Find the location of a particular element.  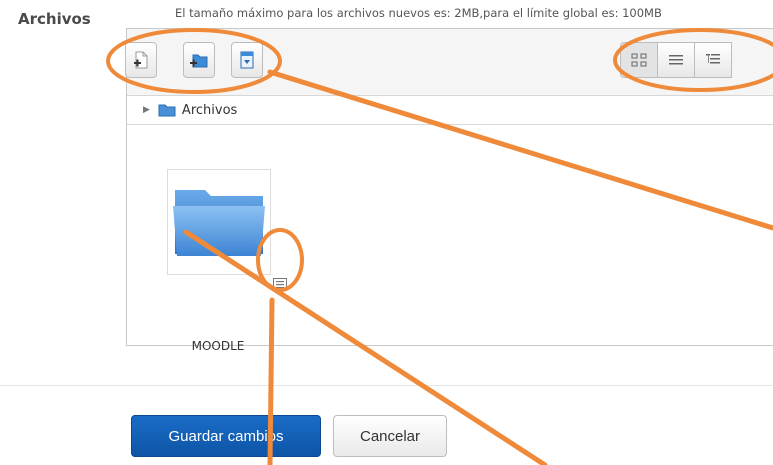

icons-view-button is located at coordinates (639, 60).